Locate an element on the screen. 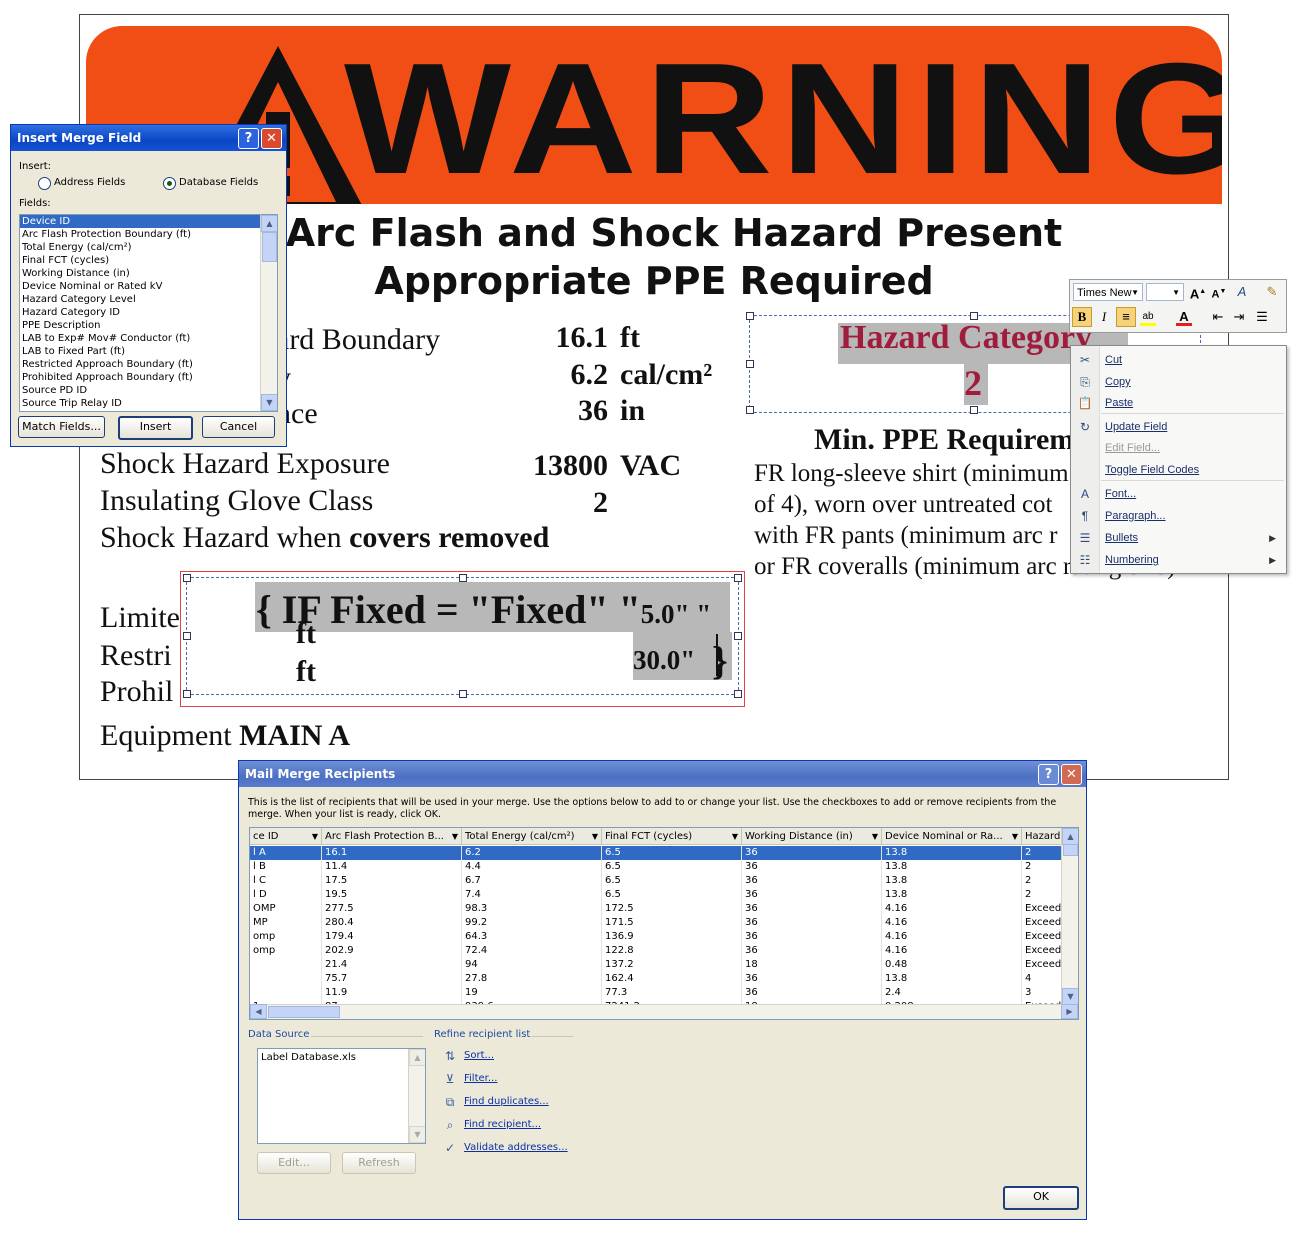 The height and width of the screenshot is (1237, 1296). bold-icon: B is located at coordinates (1082, 317).